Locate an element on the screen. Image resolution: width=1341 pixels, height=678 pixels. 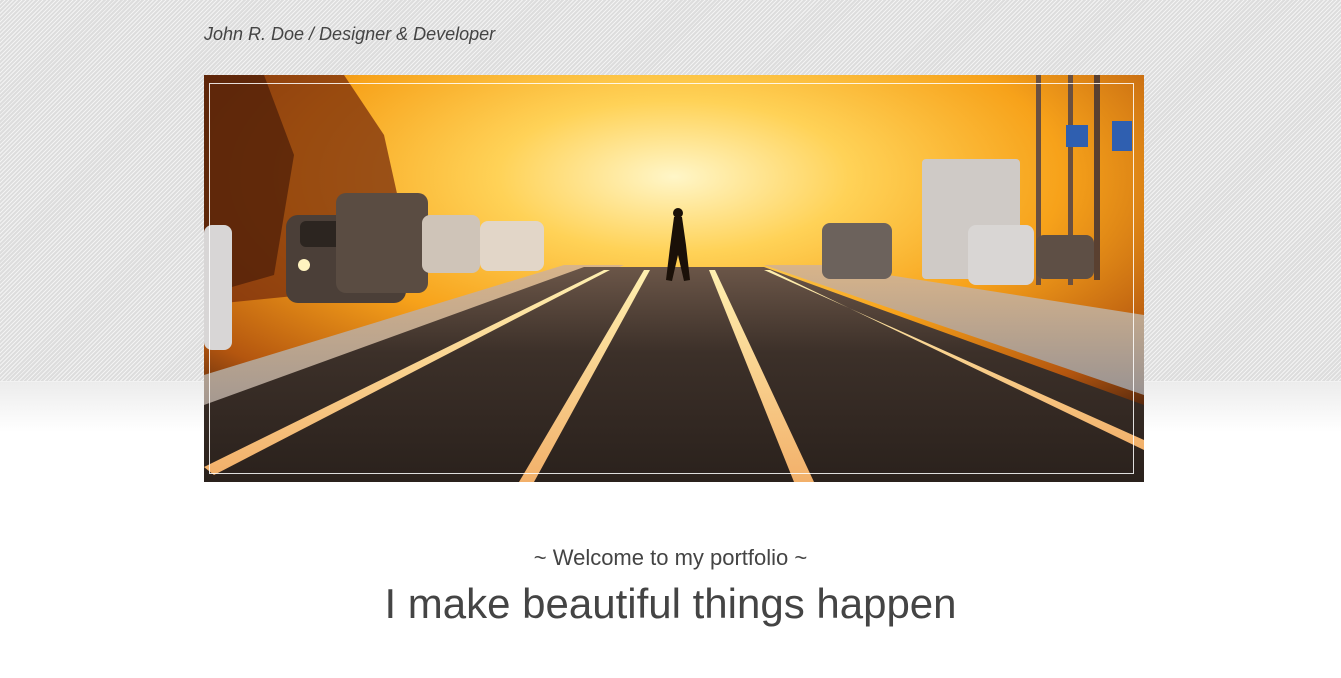
pole is located at coordinates (1097, 177).